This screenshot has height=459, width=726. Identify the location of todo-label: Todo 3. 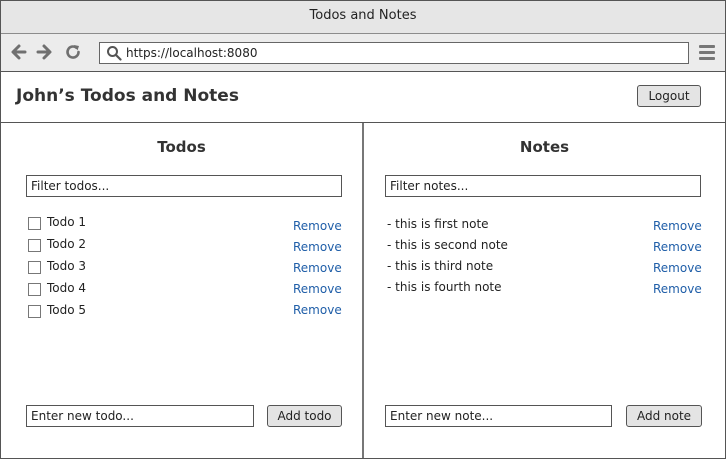
(67, 266).